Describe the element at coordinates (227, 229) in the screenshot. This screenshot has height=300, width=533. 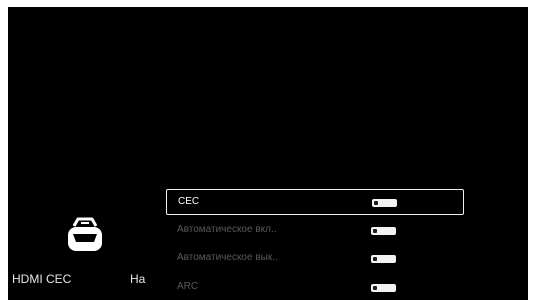
I see `setting-label: Автоматическое вкл..` at that location.